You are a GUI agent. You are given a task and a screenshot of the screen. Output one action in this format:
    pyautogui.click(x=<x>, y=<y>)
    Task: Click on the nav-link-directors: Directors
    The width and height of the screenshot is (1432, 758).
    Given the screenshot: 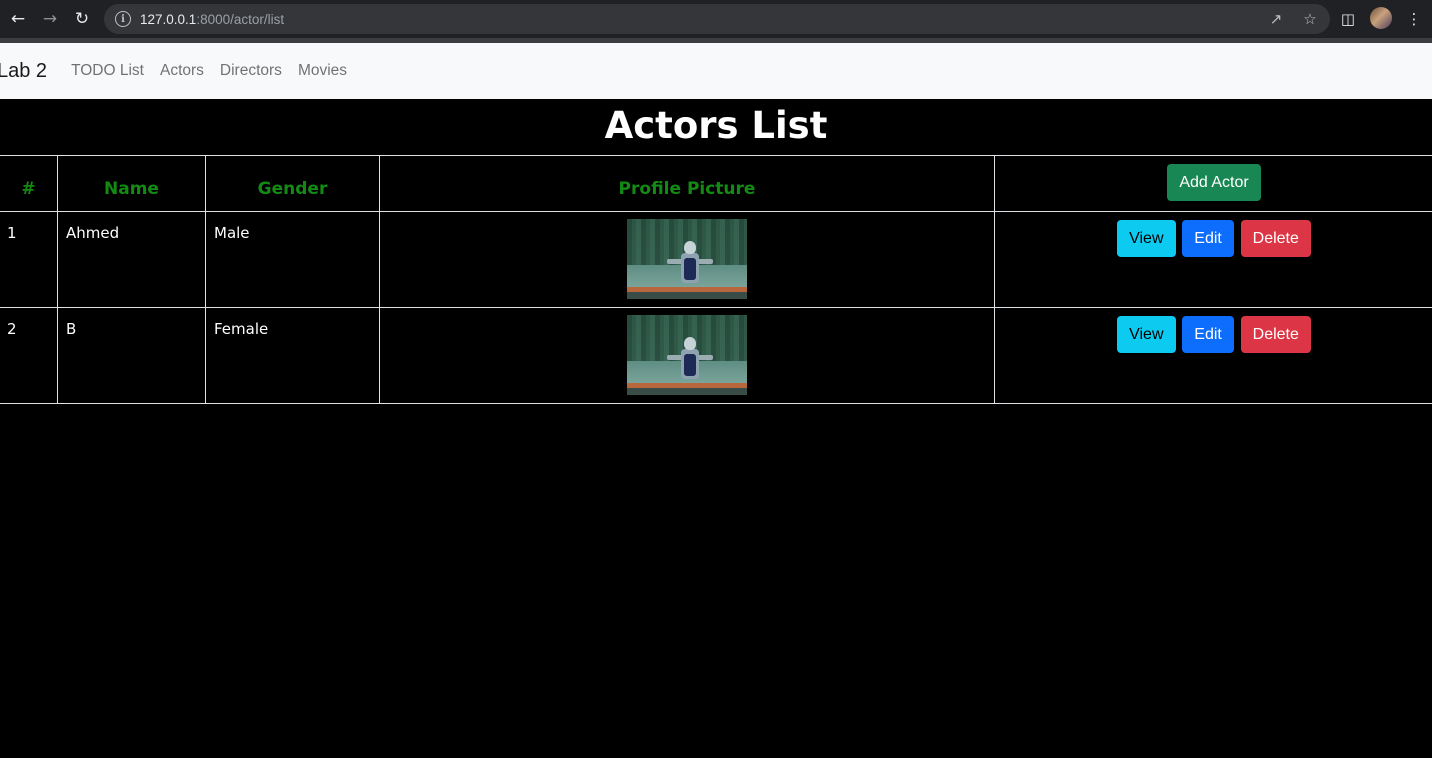 What is the action you would take?
    pyautogui.click(x=251, y=71)
    